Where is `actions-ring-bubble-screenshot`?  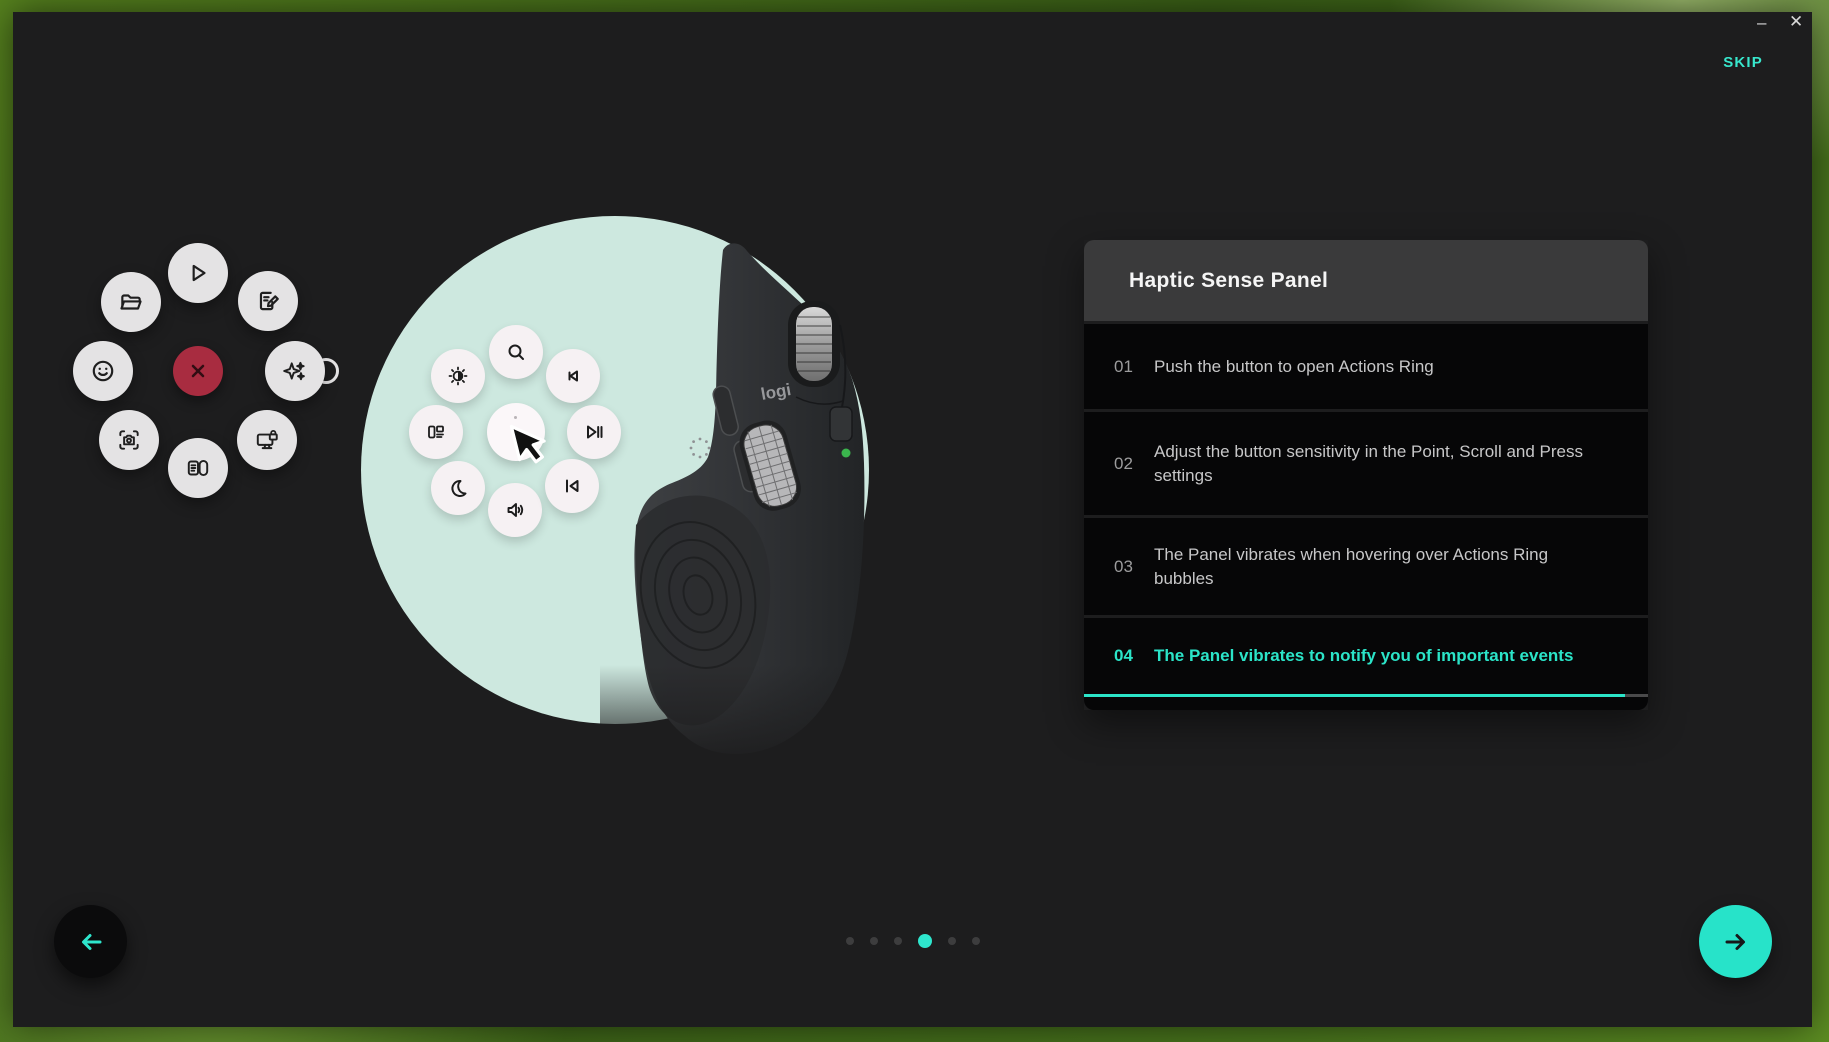 actions-ring-bubble-screenshot is located at coordinates (129, 440).